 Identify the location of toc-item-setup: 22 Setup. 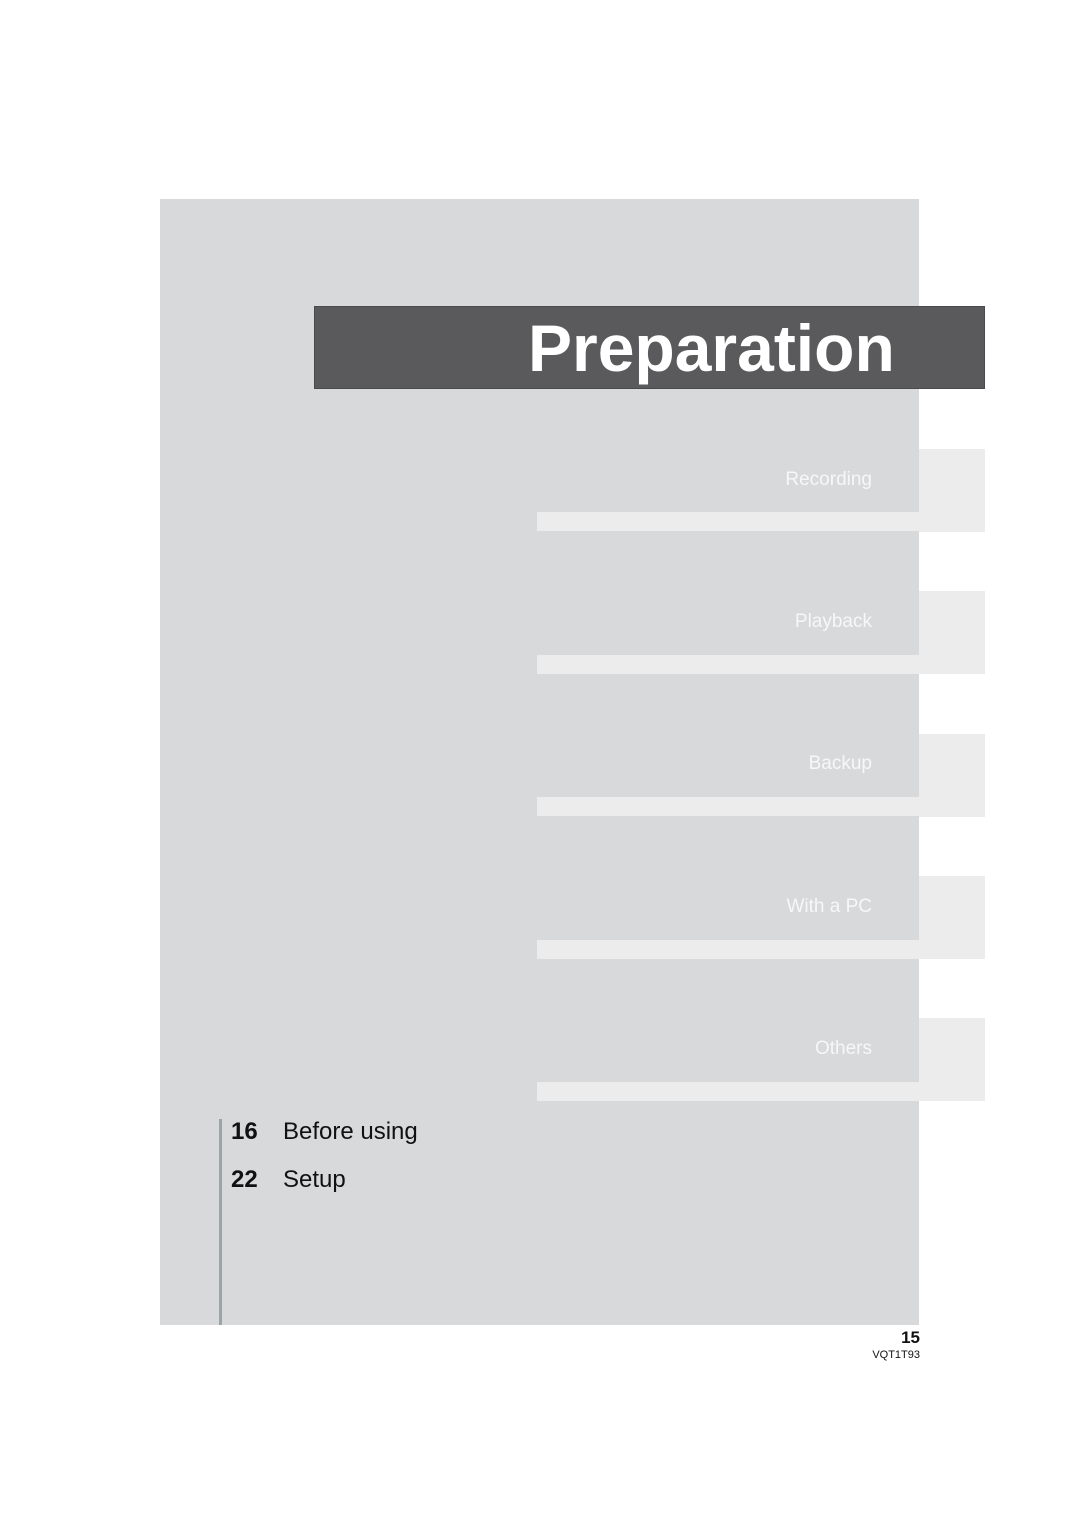
(288, 1180).